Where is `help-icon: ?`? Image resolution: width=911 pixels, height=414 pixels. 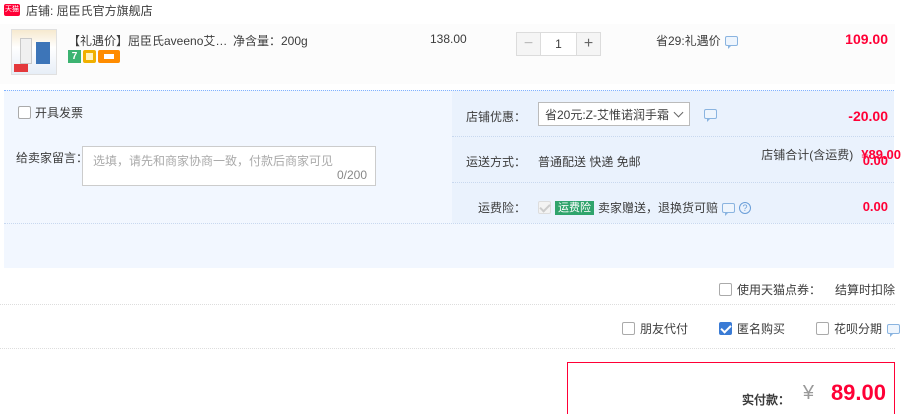 help-icon: ? is located at coordinates (745, 207).